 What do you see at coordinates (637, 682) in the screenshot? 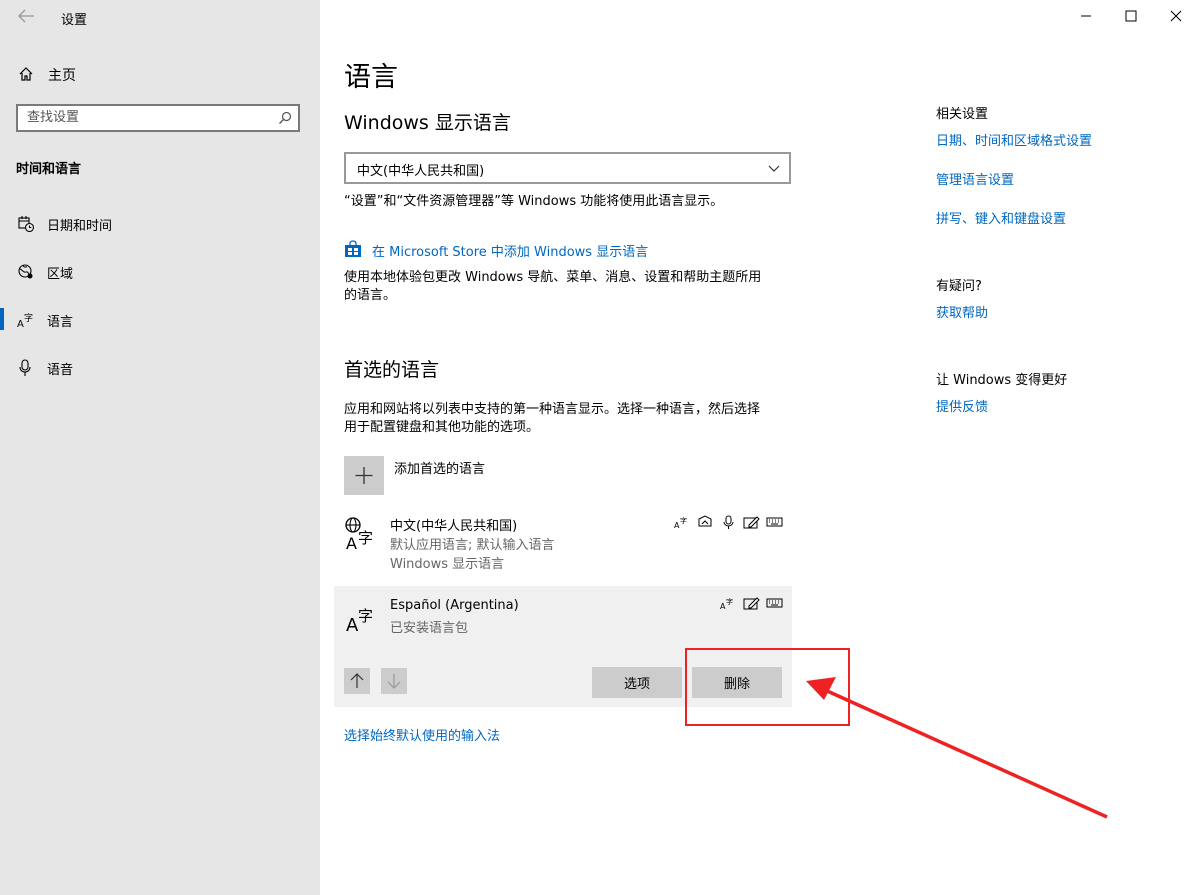
I see `options-button: 选项` at bounding box center [637, 682].